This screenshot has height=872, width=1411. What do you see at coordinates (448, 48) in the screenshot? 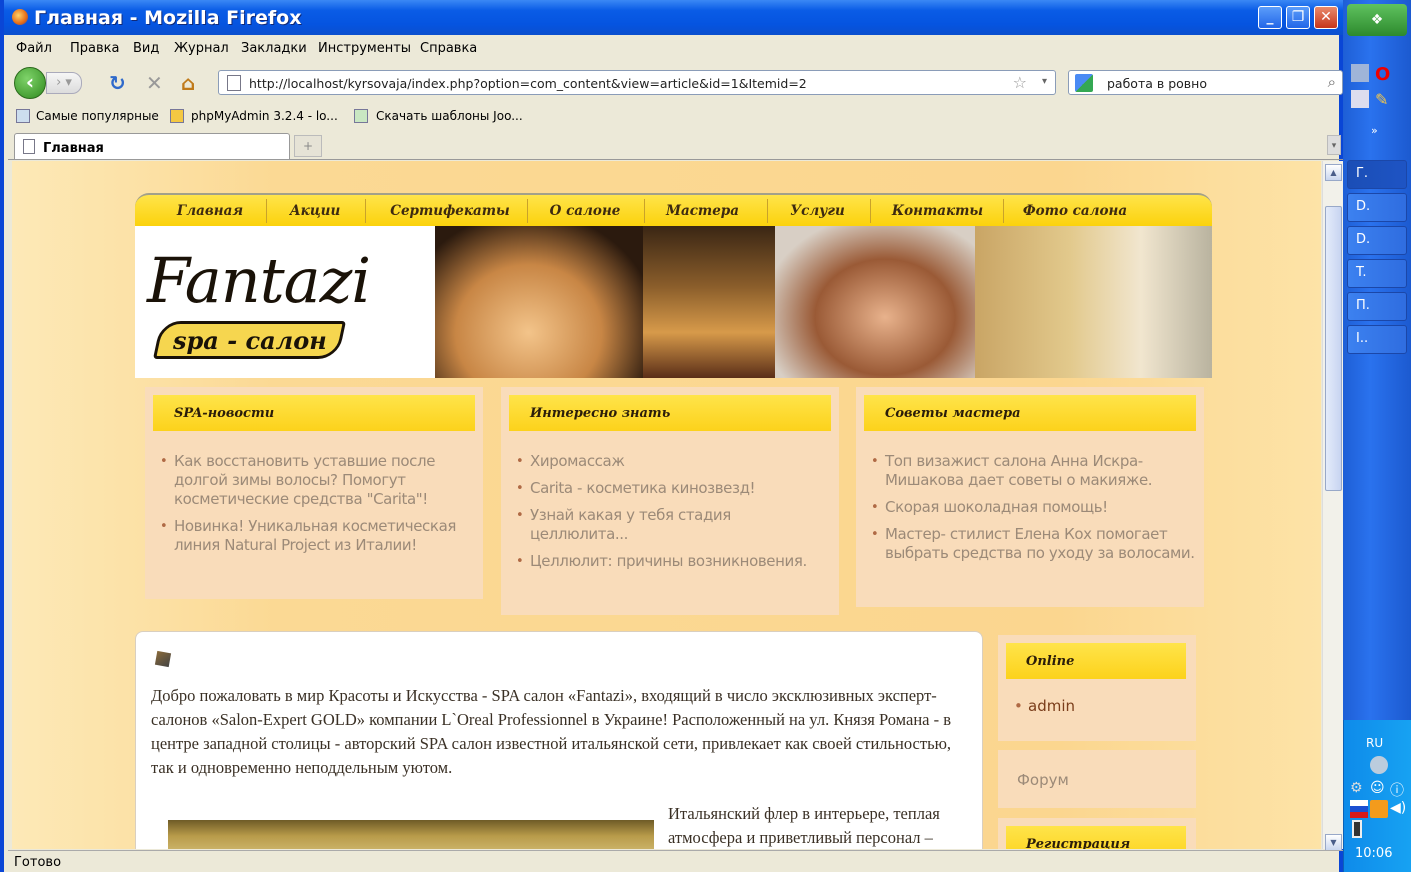
I see `menu-help: Справка` at bounding box center [448, 48].